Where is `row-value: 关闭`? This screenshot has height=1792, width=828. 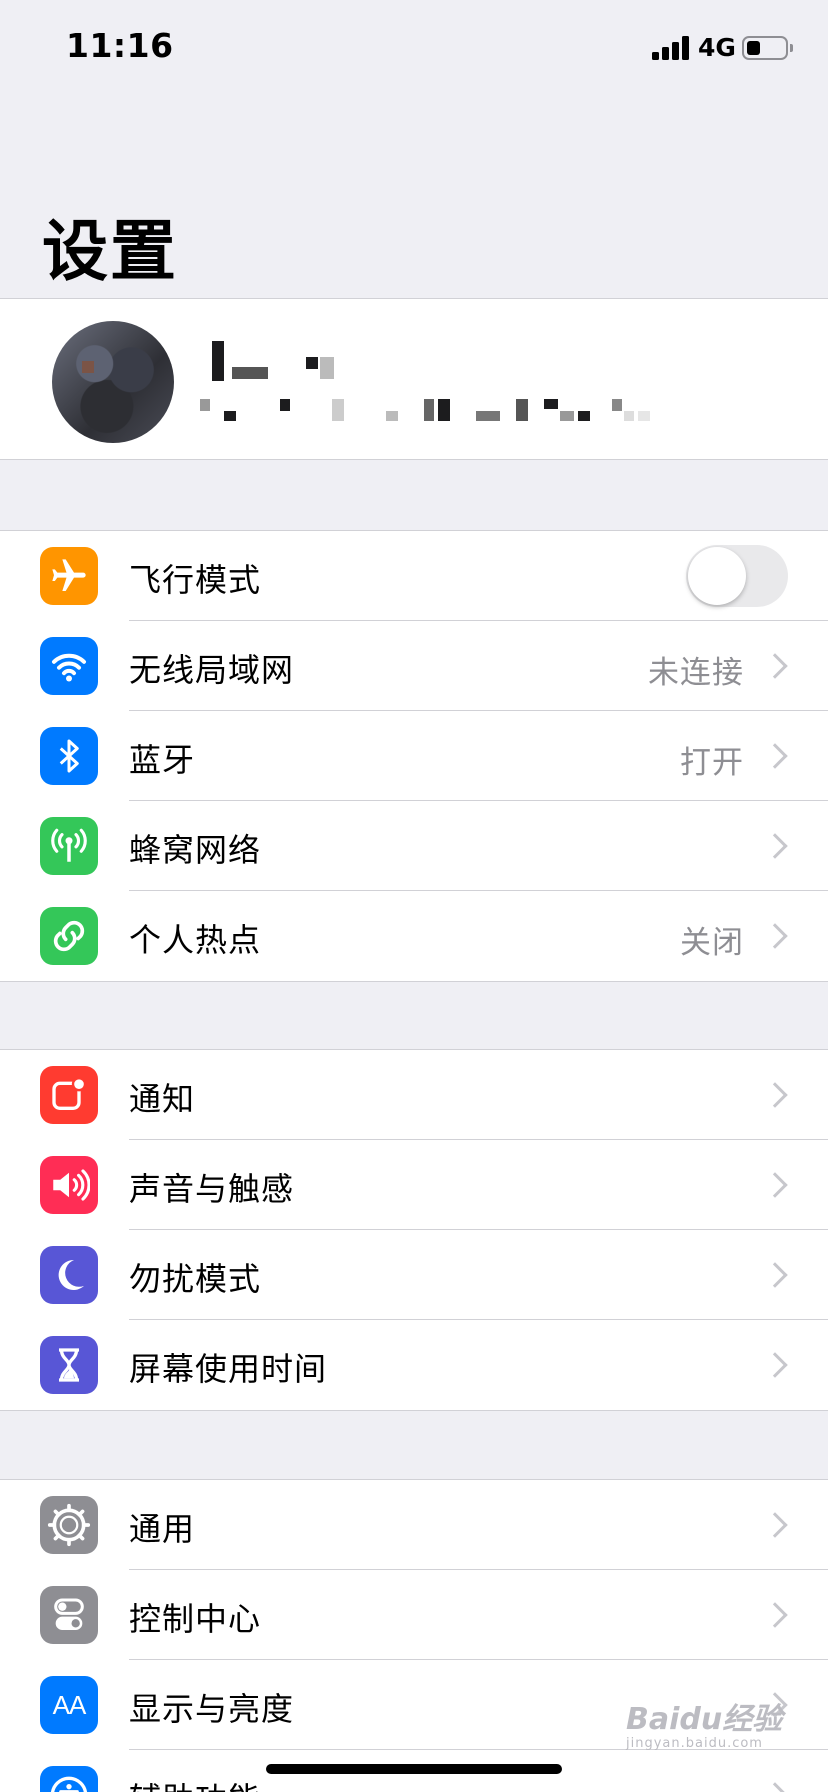 row-value: 关闭 is located at coordinates (712, 943).